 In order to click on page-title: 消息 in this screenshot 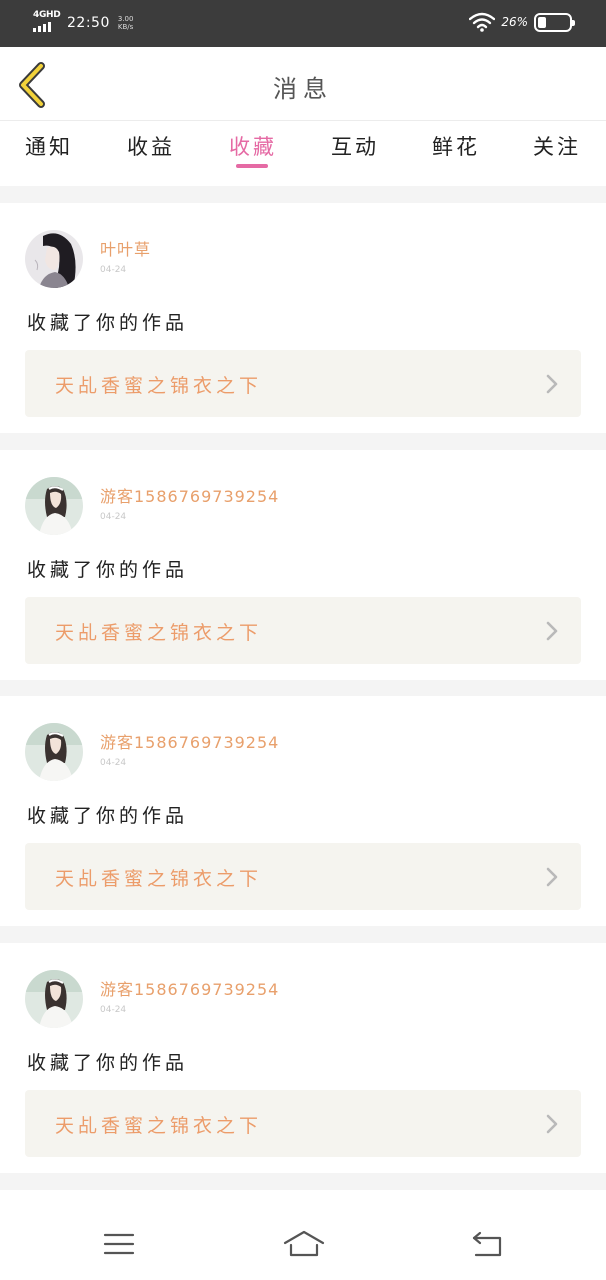, I will do `click(303, 89)`.